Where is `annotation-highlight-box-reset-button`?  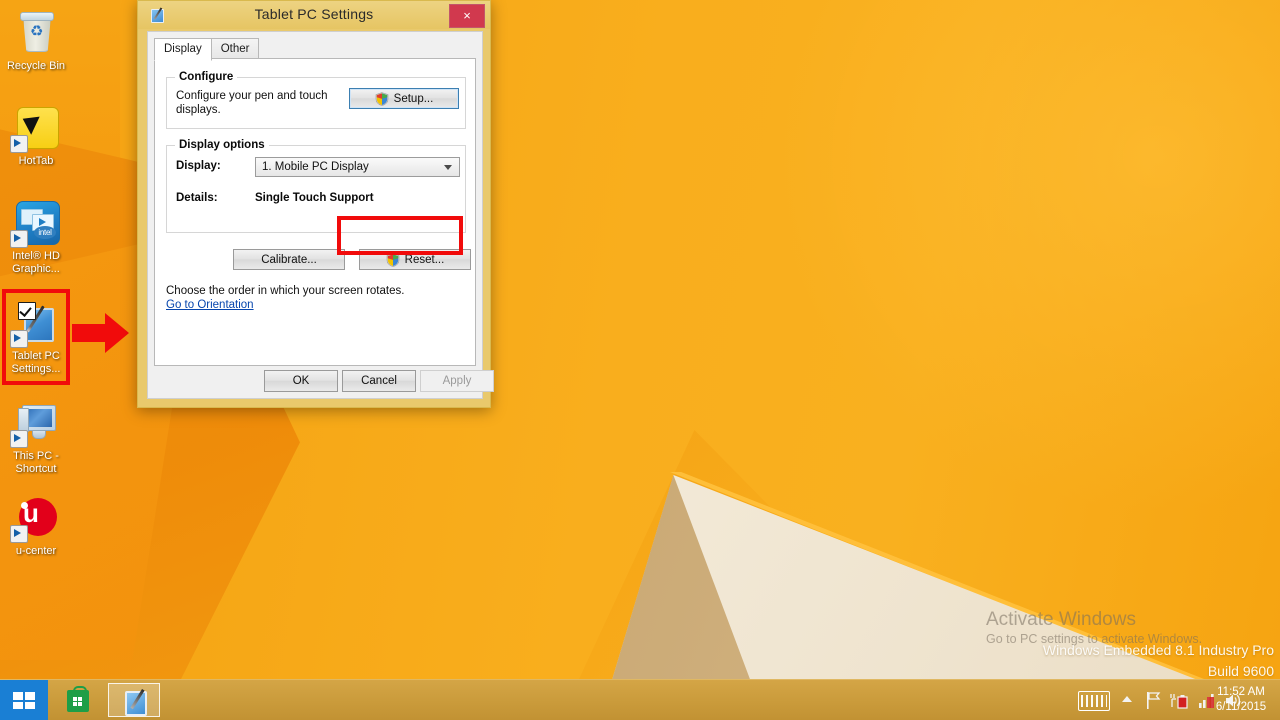
annotation-highlight-box-reset-button is located at coordinates (400, 235).